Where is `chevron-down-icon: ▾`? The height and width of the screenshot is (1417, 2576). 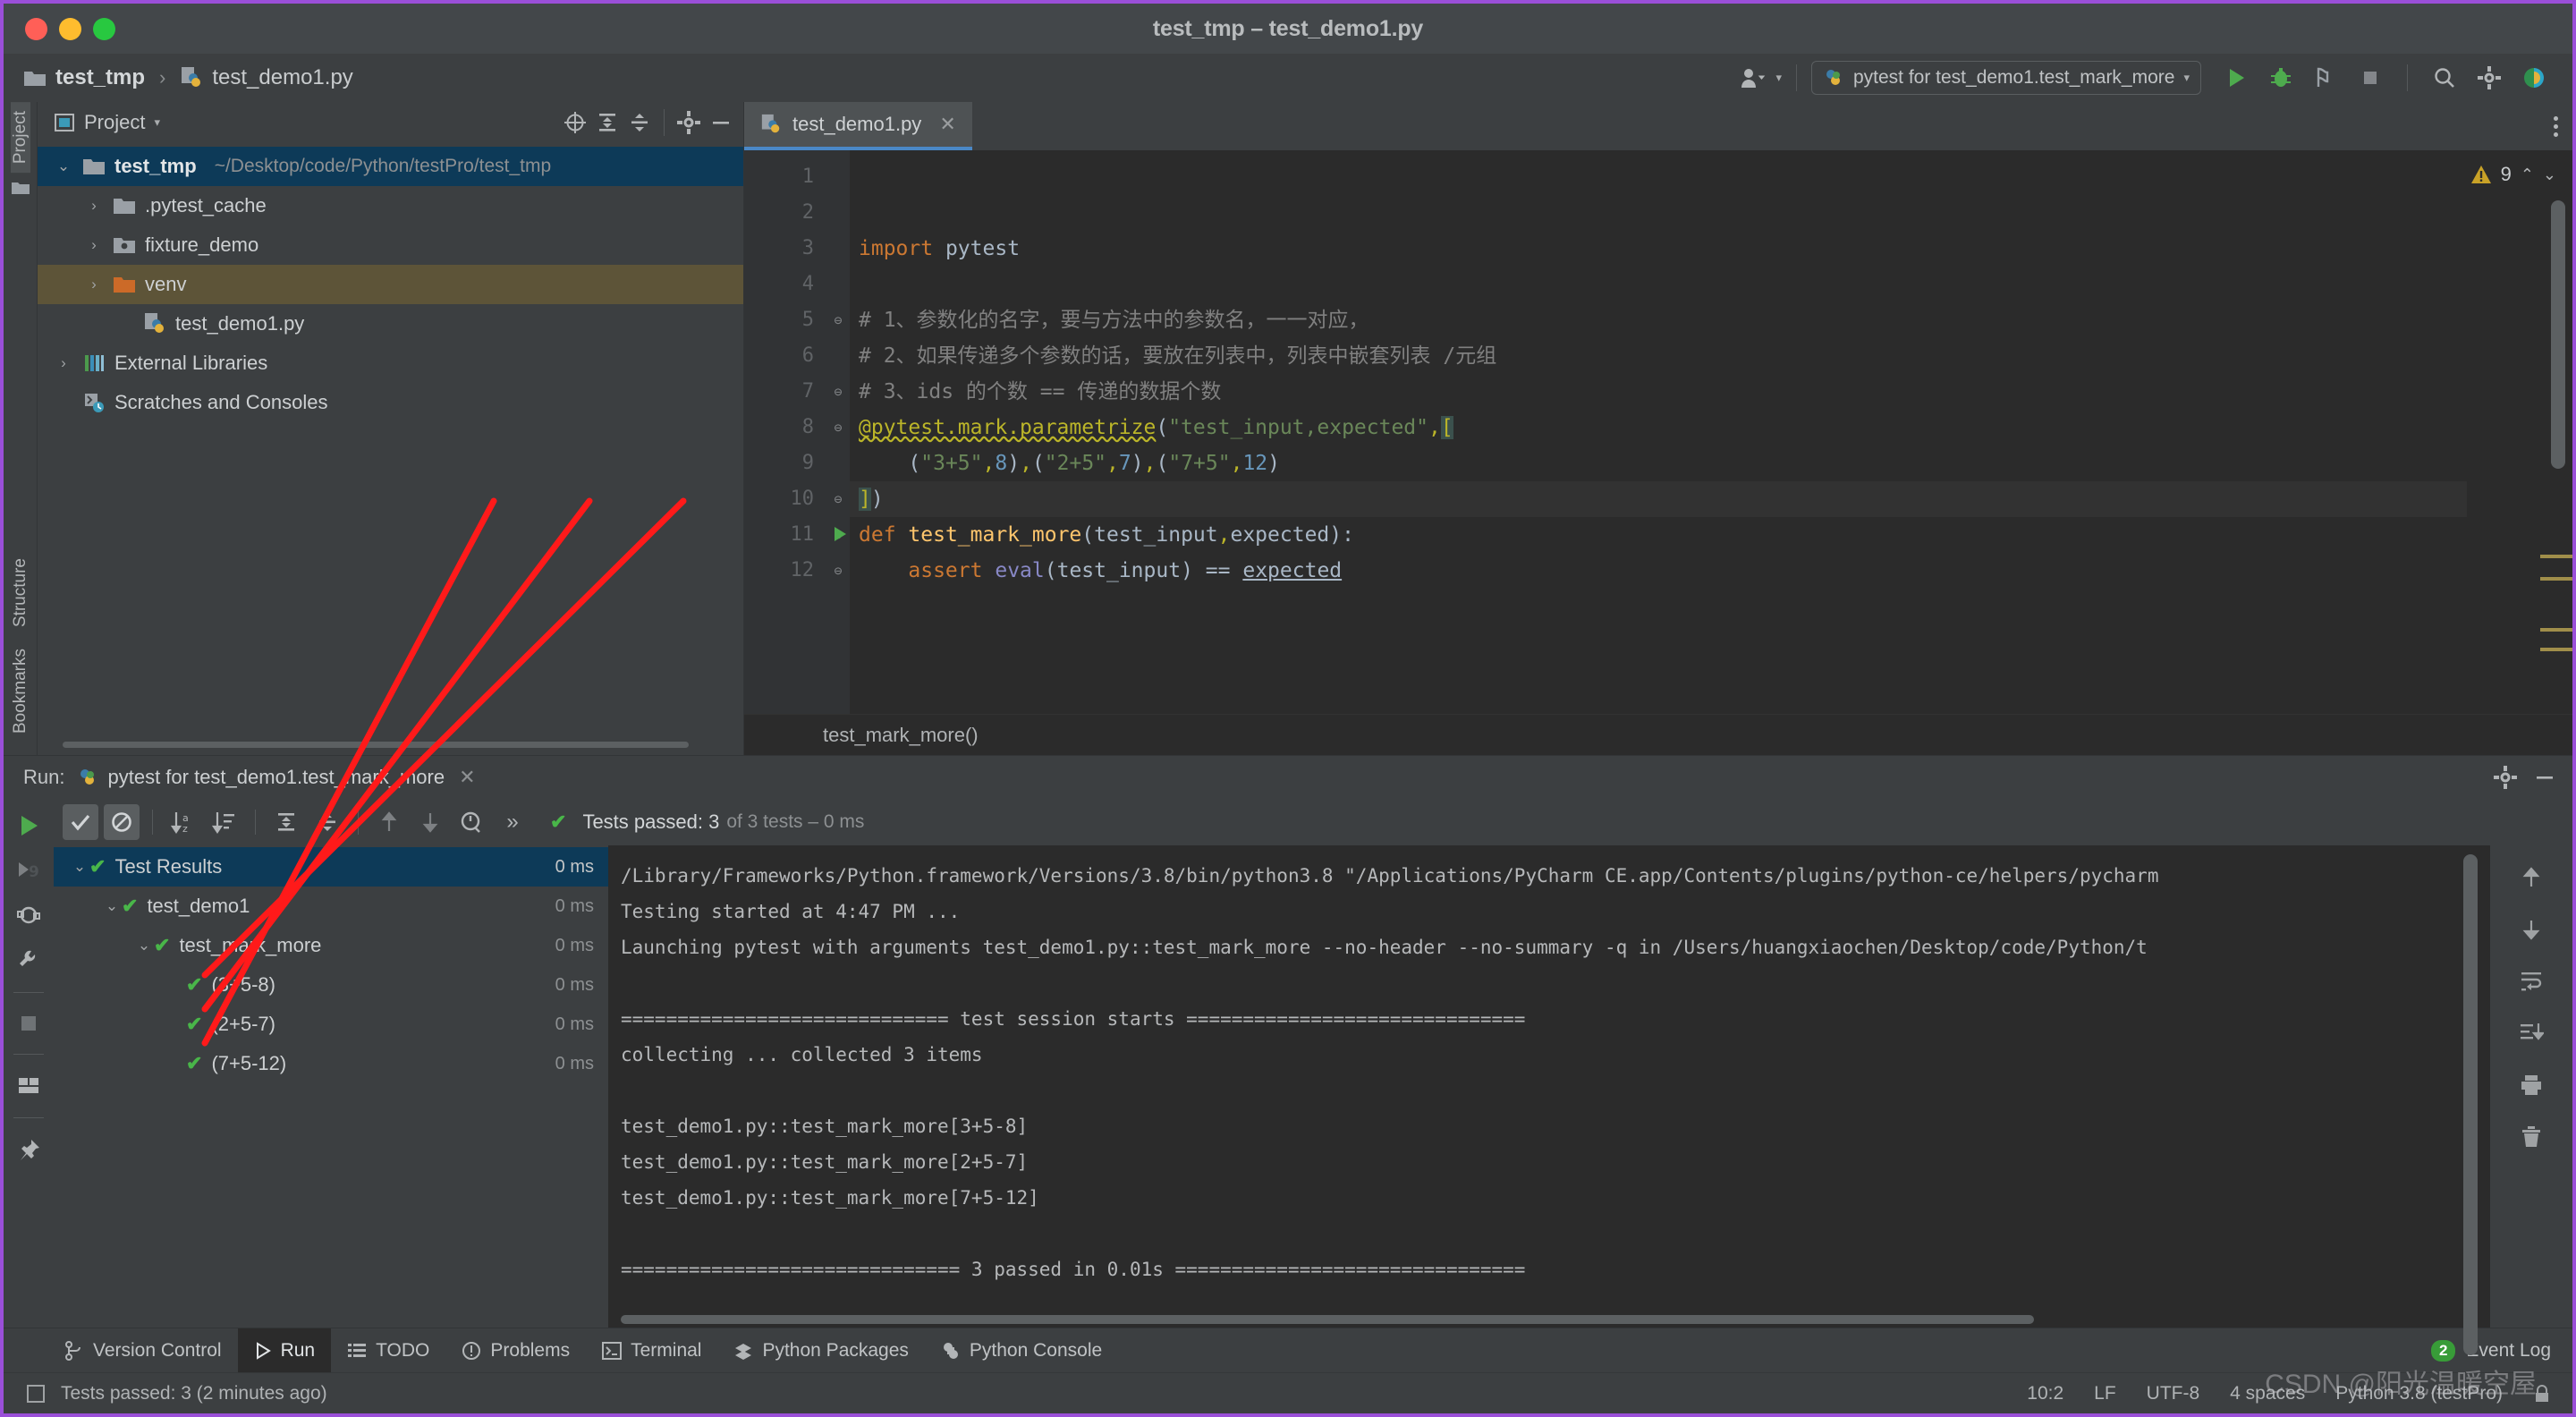 chevron-down-icon: ▾ is located at coordinates (157, 122).